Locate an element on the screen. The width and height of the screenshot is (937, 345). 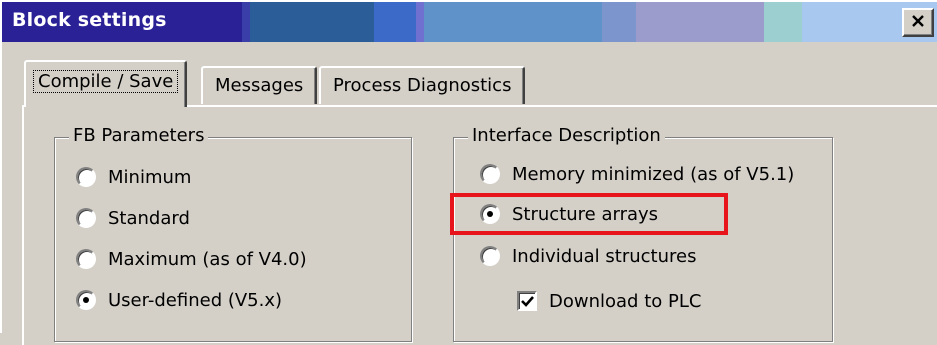
close-icon is located at coordinates (918, 22).